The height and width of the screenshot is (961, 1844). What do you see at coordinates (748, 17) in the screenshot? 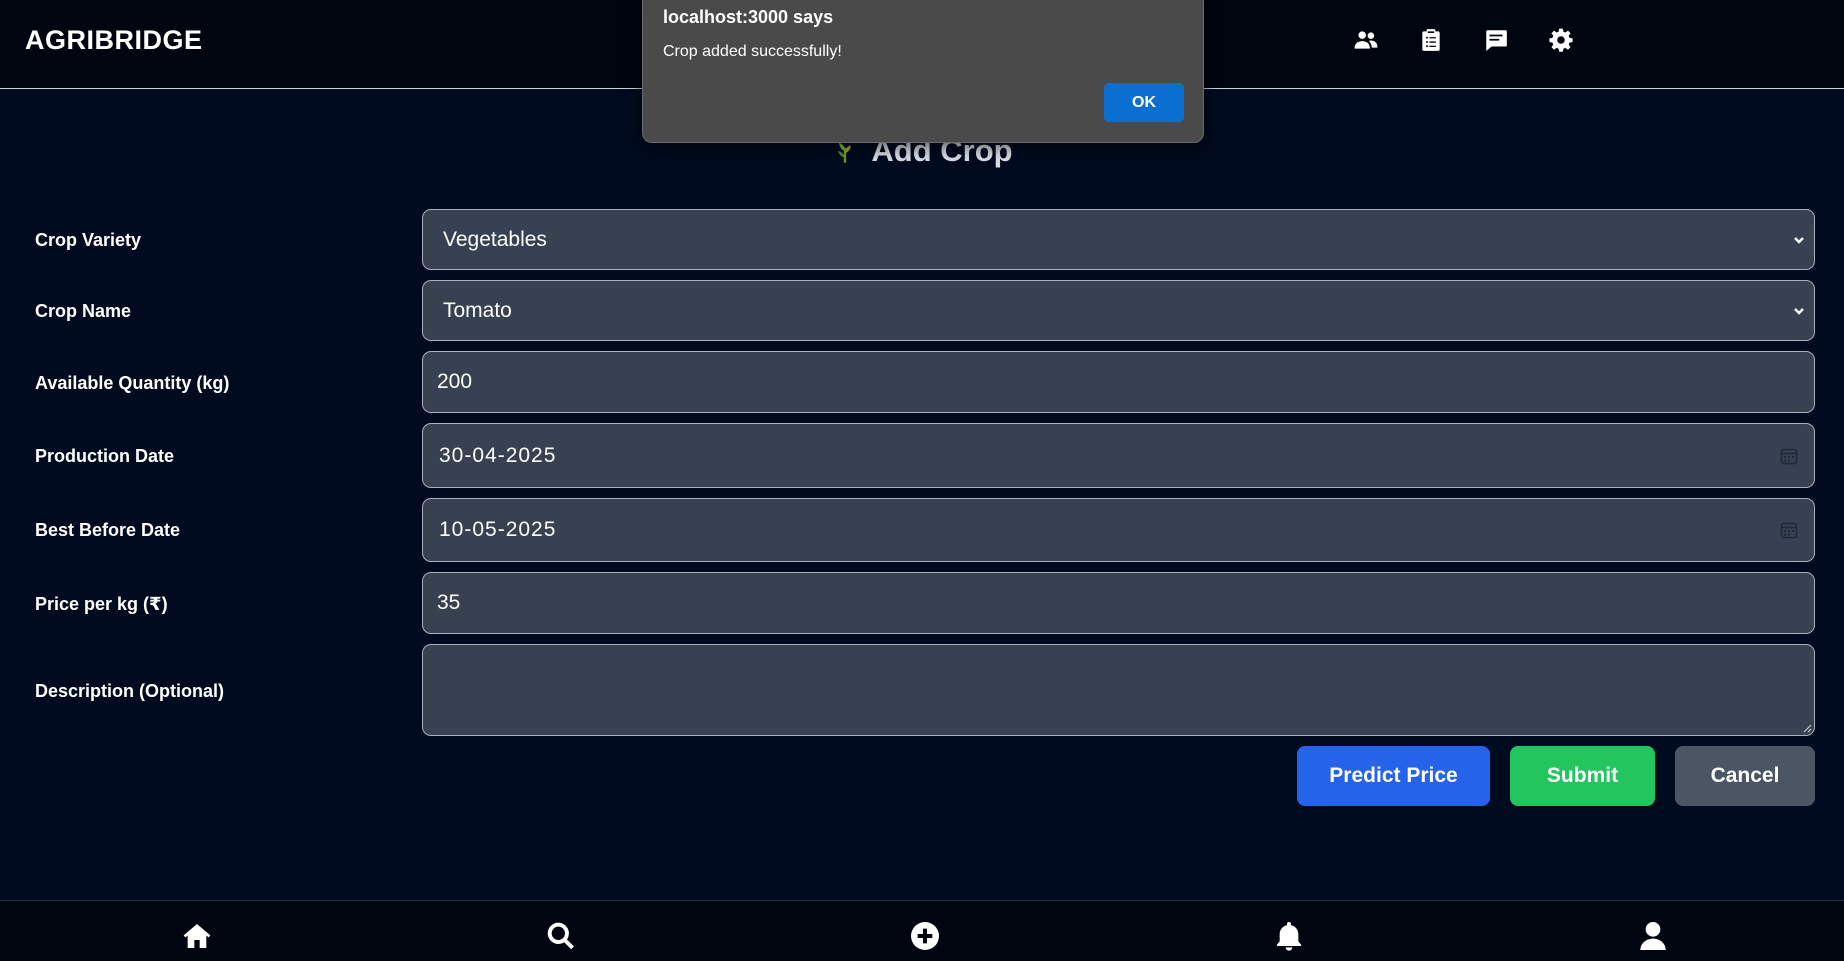
I see `dialog-title: localhost:3000 says` at bounding box center [748, 17].